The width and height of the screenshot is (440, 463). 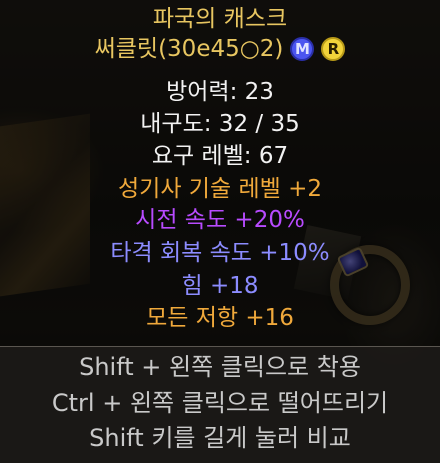 I want to click on item-name: 파국의 캐스크, so click(x=220, y=19).